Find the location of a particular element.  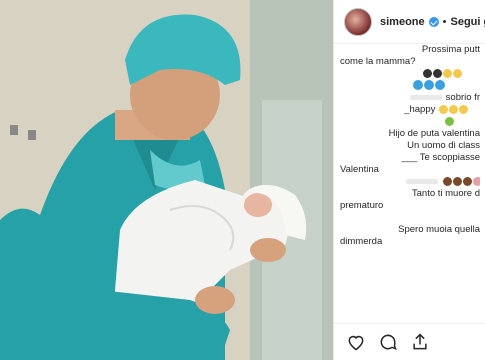

share-icon is located at coordinates (420, 342).